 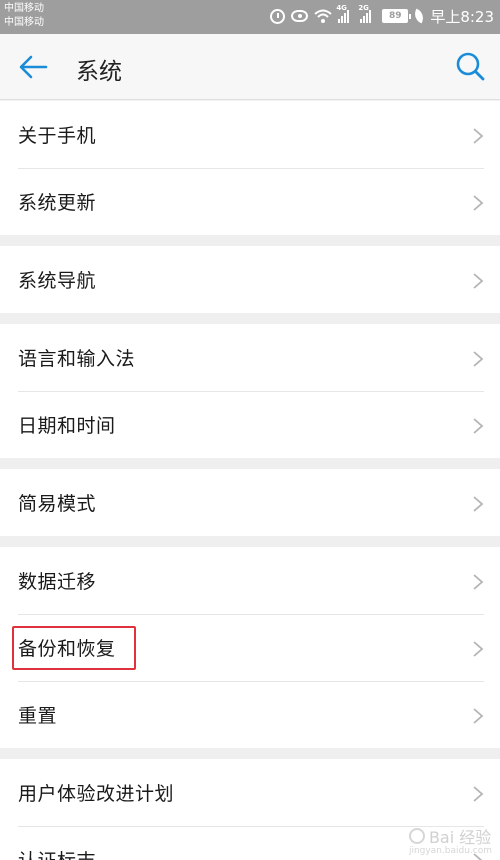 What do you see at coordinates (300, 16) in the screenshot?
I see `eye-comfort-icon` at bounding box center [300, 16].